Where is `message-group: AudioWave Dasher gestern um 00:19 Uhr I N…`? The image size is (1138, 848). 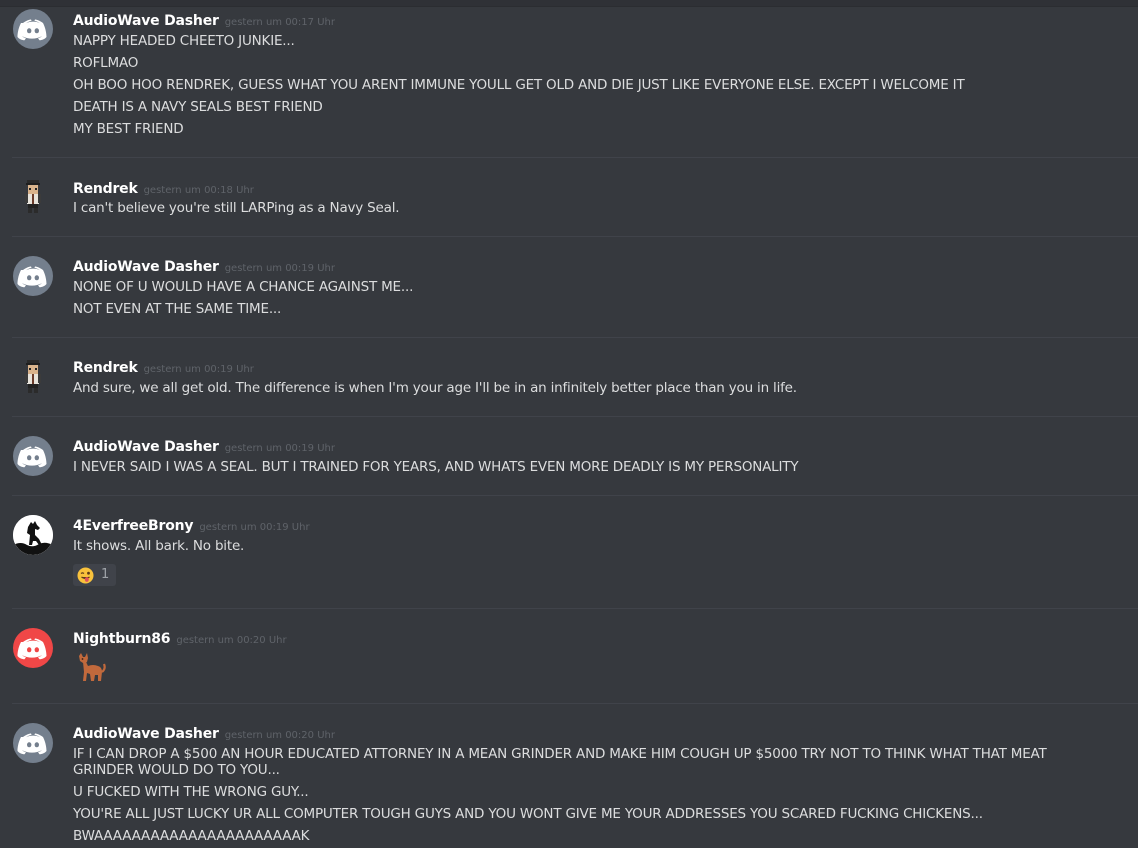
message-group: AudioWave Dasher gestern um 00:19 Uhr I N… is located at coordinates (575, 466).